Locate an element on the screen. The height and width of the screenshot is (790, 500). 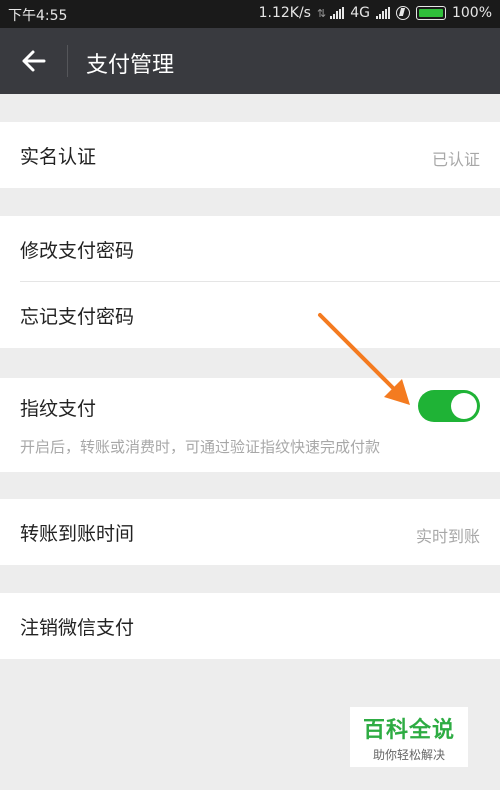
data-transfer-icon: ⇅ is located at coordinates (321, 13).